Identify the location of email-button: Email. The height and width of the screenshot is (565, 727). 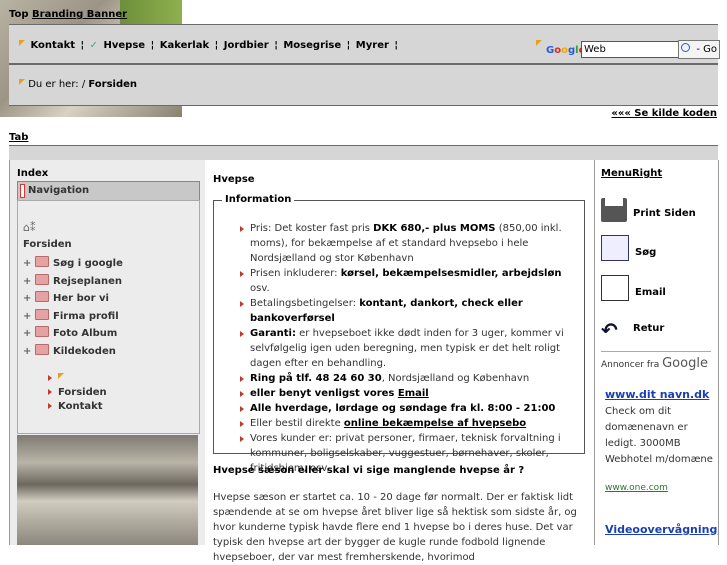
(633, 288).